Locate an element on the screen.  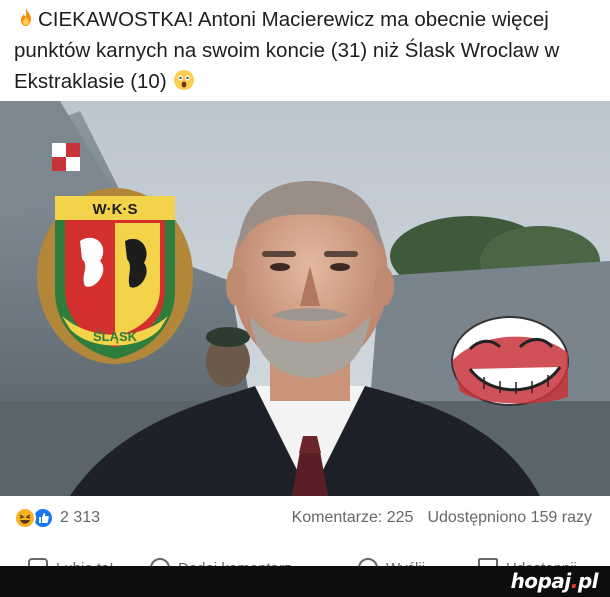
trollface-icon is located at coordinates (510, 361).